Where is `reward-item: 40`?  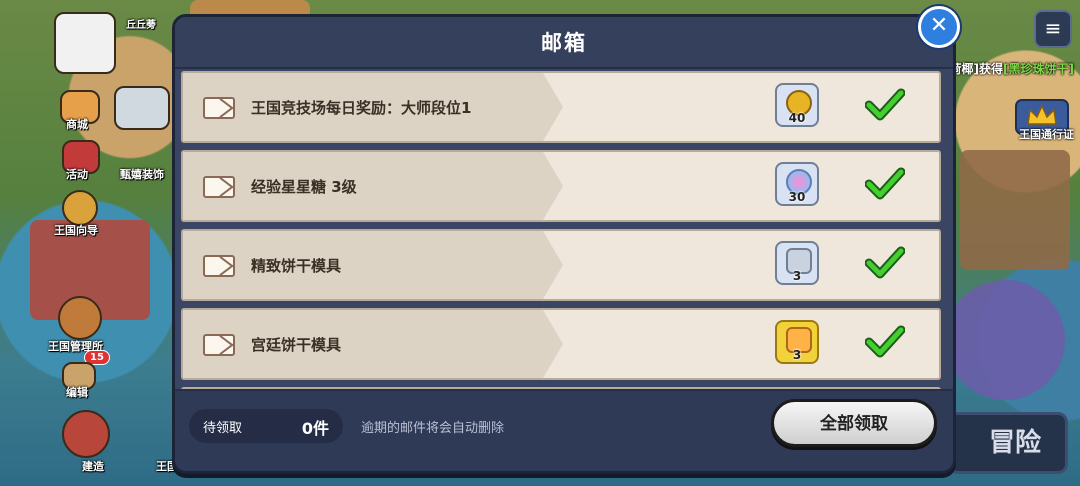 reward-item: 40 is located at coordinates (797, 105).